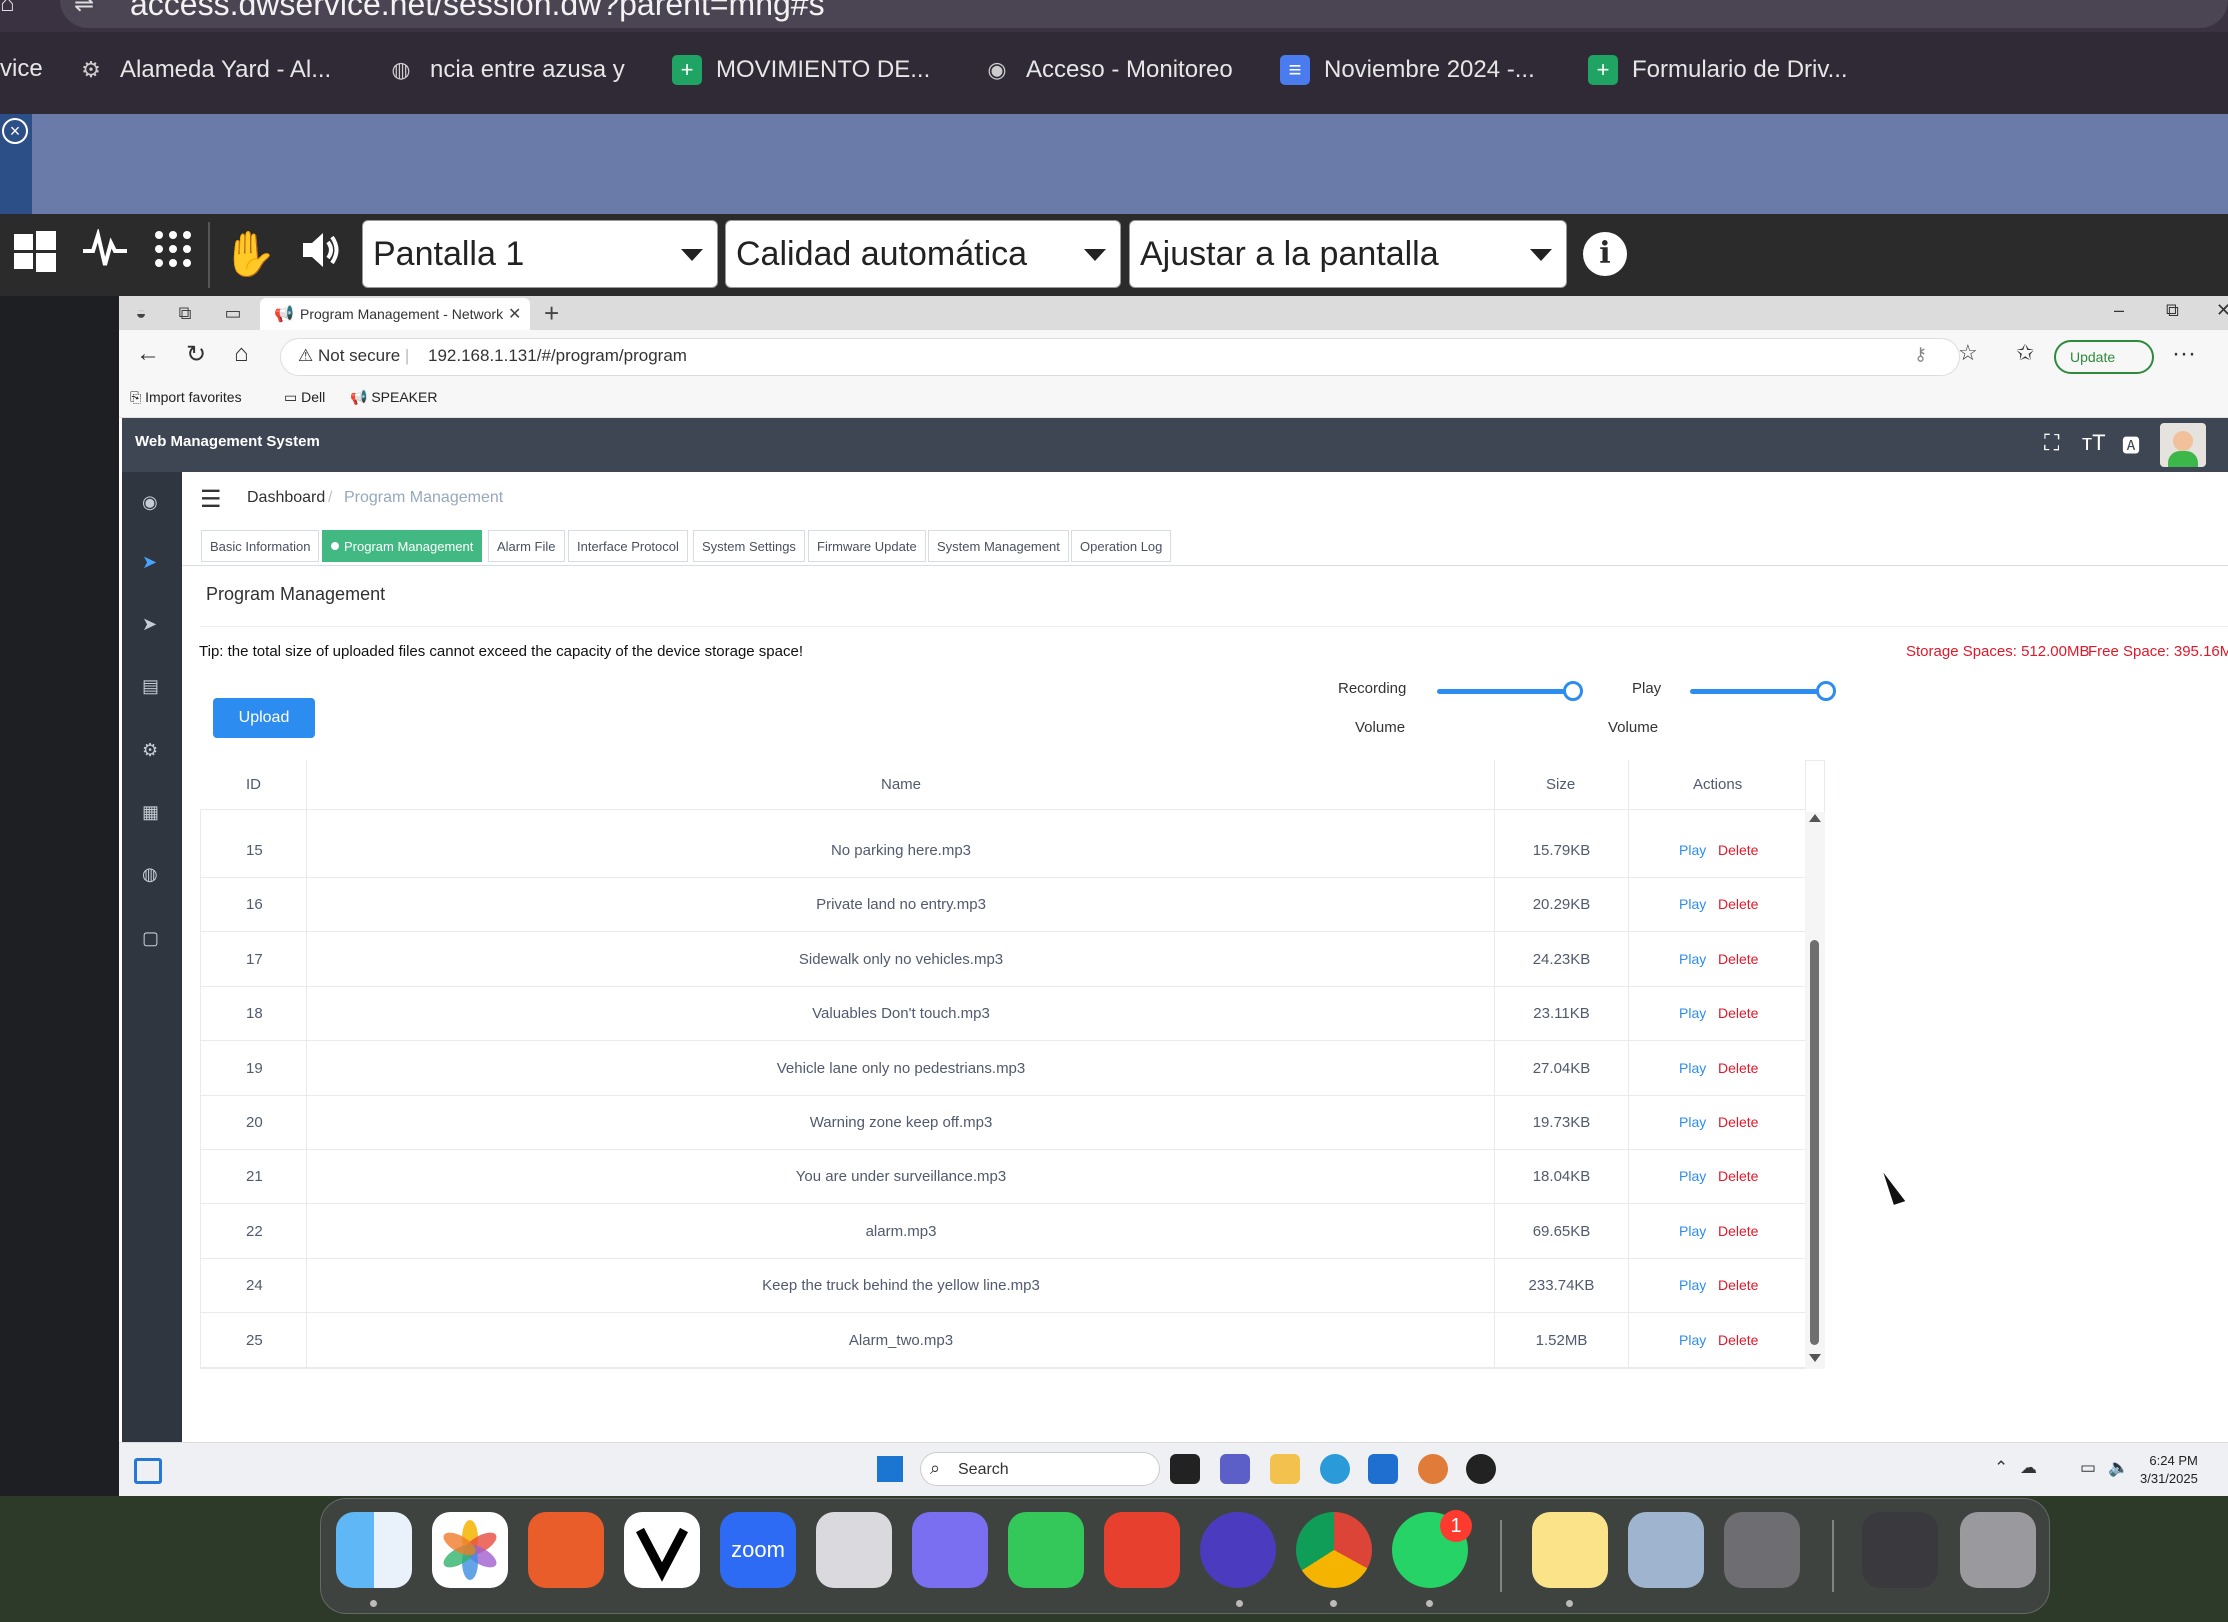  I want to click on messages-icon, so click(1046, 1550).